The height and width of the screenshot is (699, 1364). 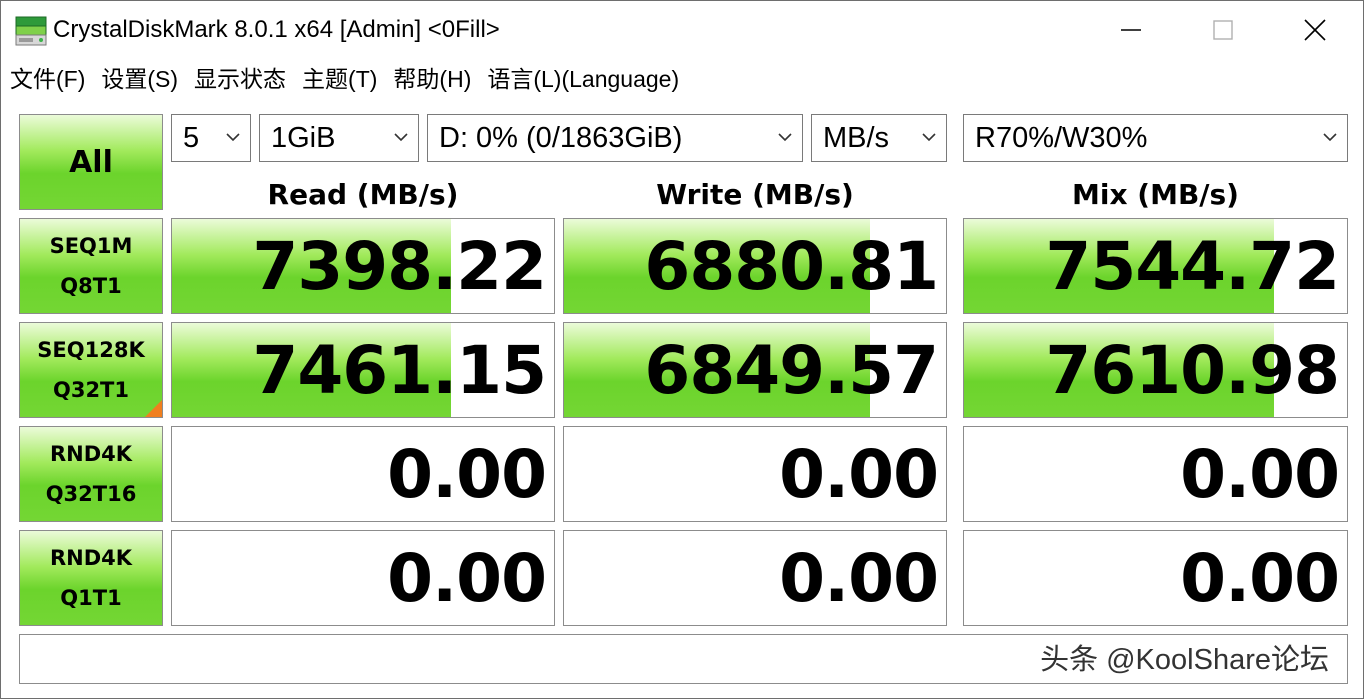 I want to click on test-queue-label: Q8T1, so click(x=91, y=286).